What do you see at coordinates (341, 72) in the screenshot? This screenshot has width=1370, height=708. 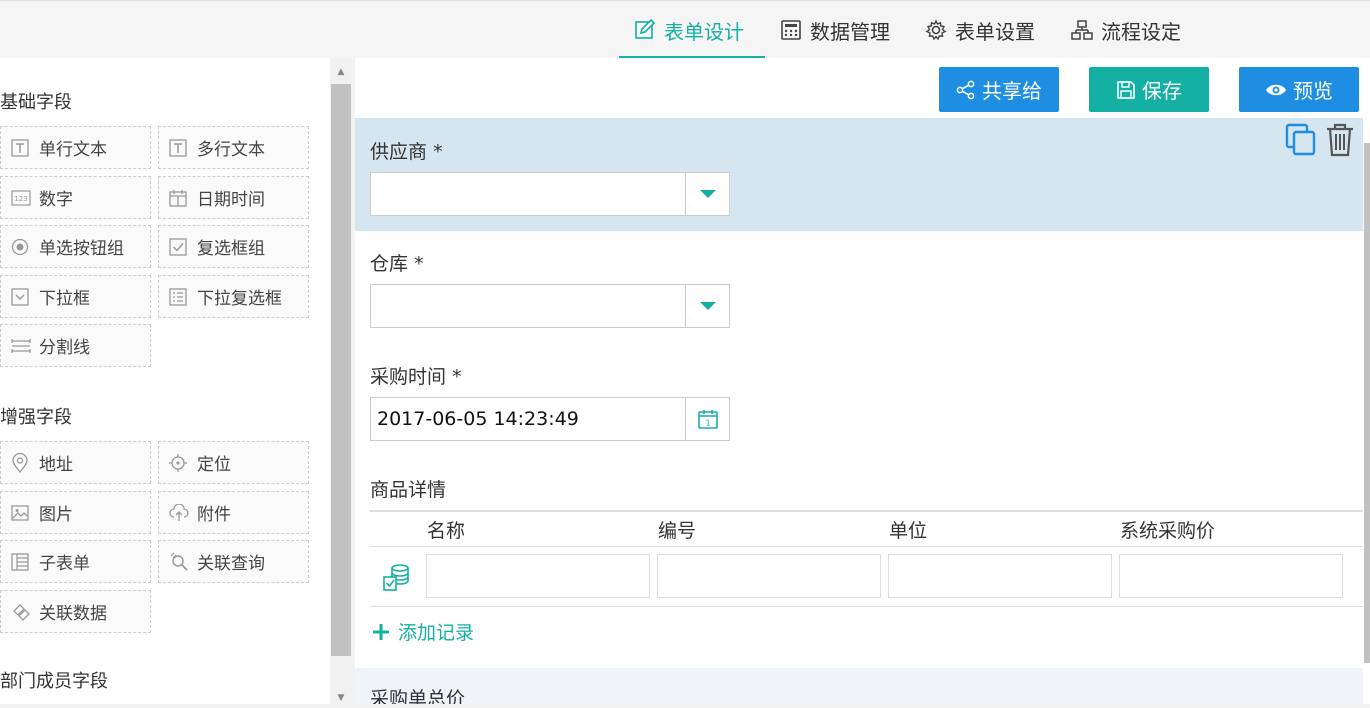 I see `scroll-up-arrow-icon: ▲` at bounding box center [341, 72].